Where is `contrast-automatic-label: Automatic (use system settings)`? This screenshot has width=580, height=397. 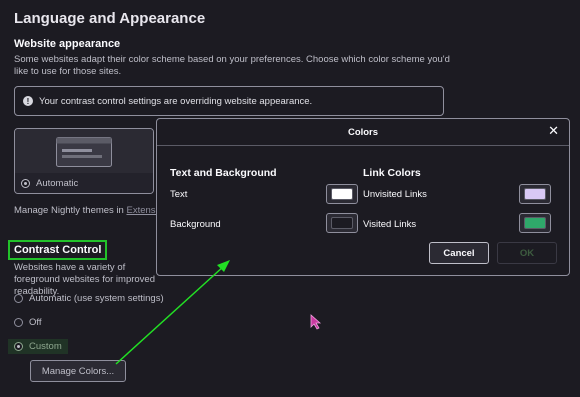 contrast-automatic-label: Automatic (use system settings) is located at coordinates (96, 298).